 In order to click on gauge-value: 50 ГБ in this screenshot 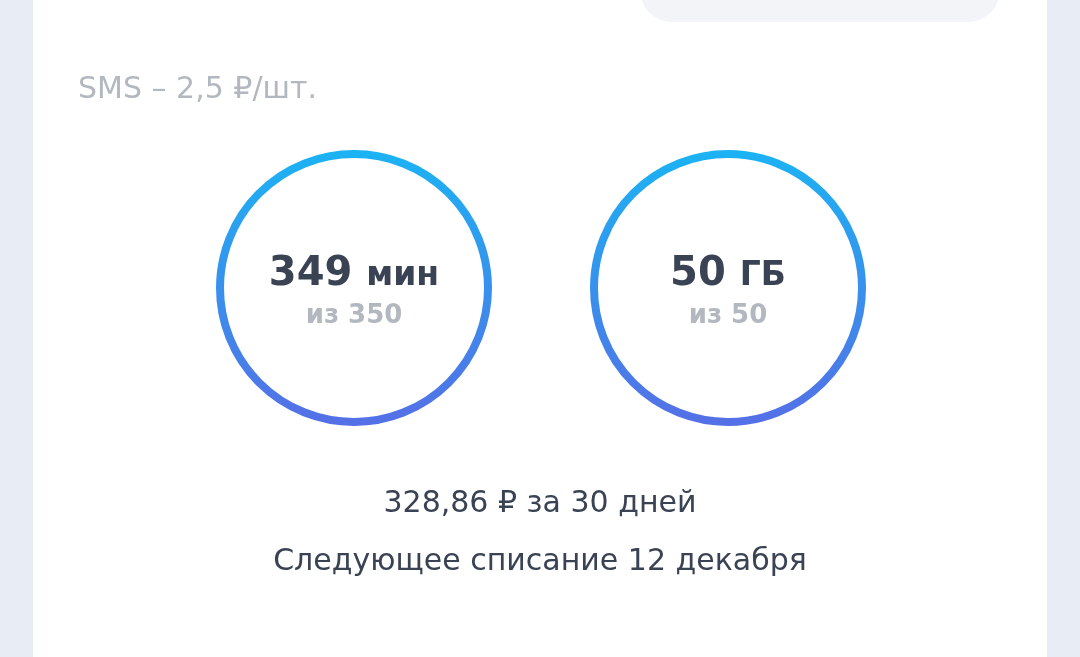, I will do `click(728, 271)`.